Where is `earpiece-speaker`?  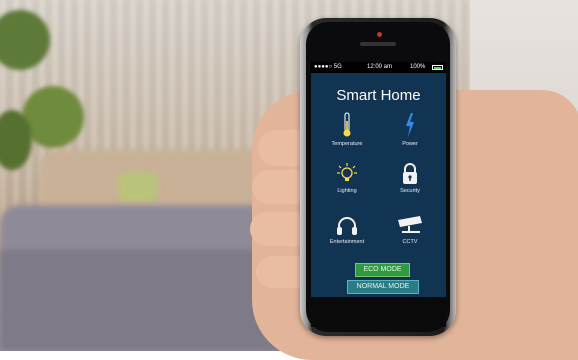 earpiece-speaker is located at coordinates (378, 44).